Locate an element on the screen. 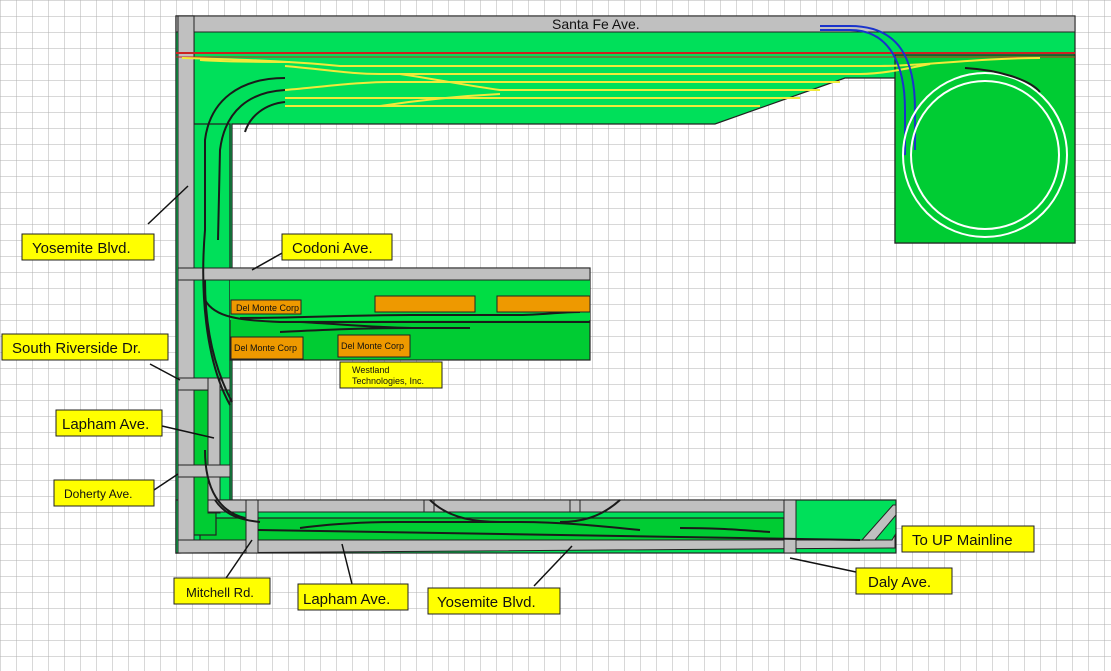  road-doherty is located at coordinates (204, 471).